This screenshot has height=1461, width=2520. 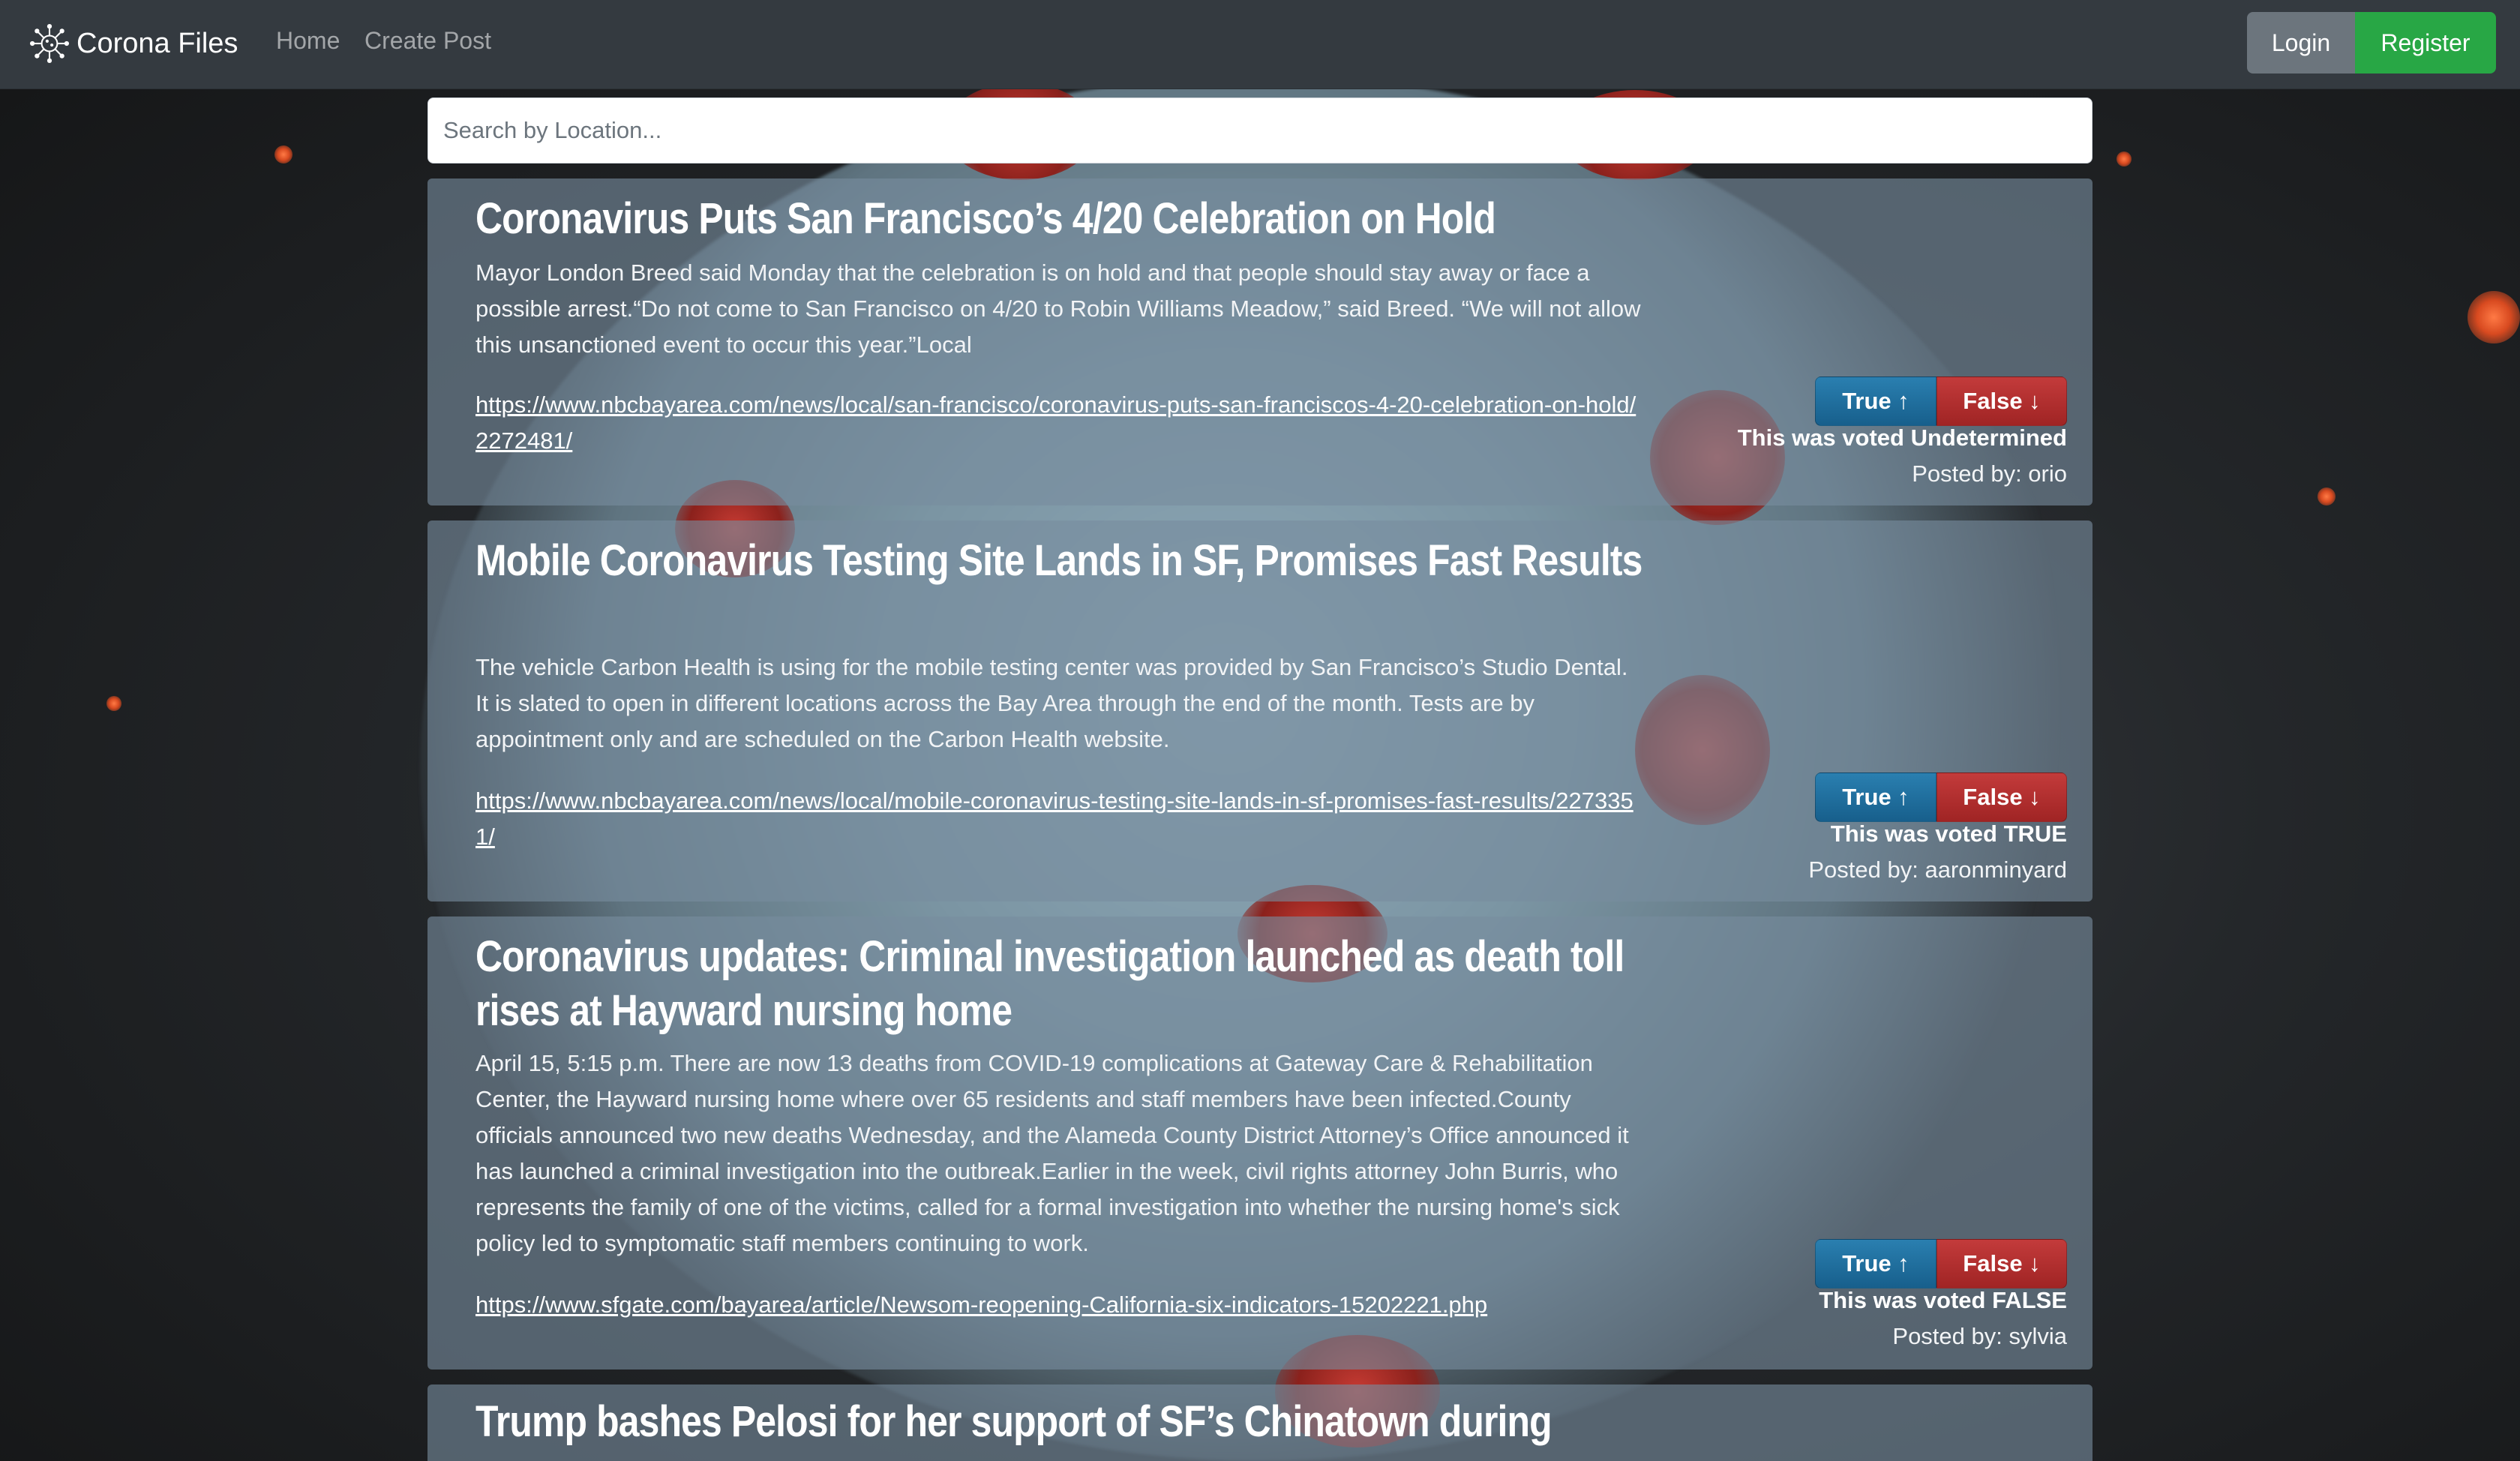 What do you see at coordinates (2425, 43) in the screenshot?
I see `register-button: Register` at bounding box center [2425, 43].